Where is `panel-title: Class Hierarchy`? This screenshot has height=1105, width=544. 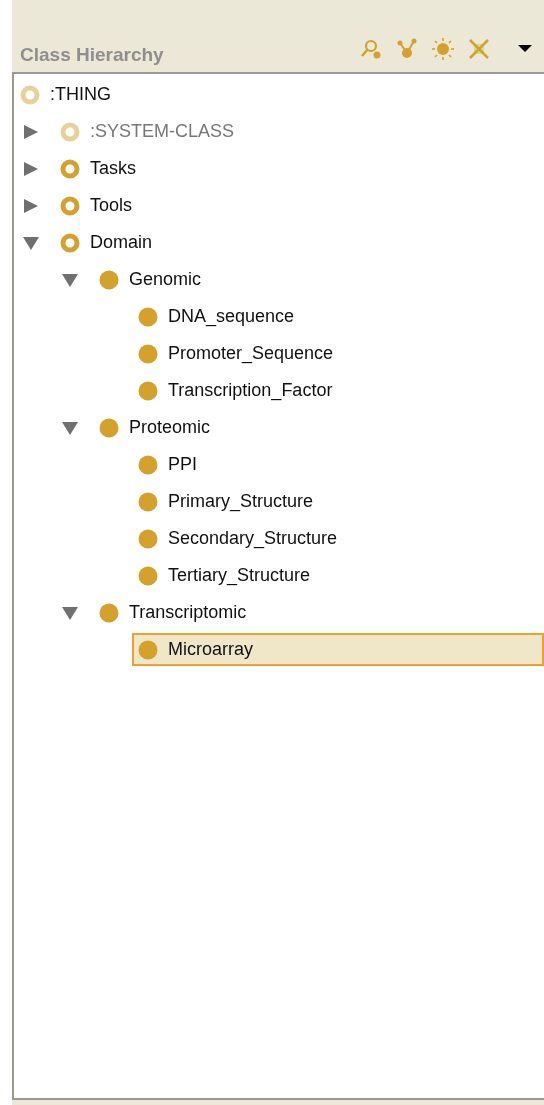
panel-title: Class Hierarchy is located at coordinates (92, 55).